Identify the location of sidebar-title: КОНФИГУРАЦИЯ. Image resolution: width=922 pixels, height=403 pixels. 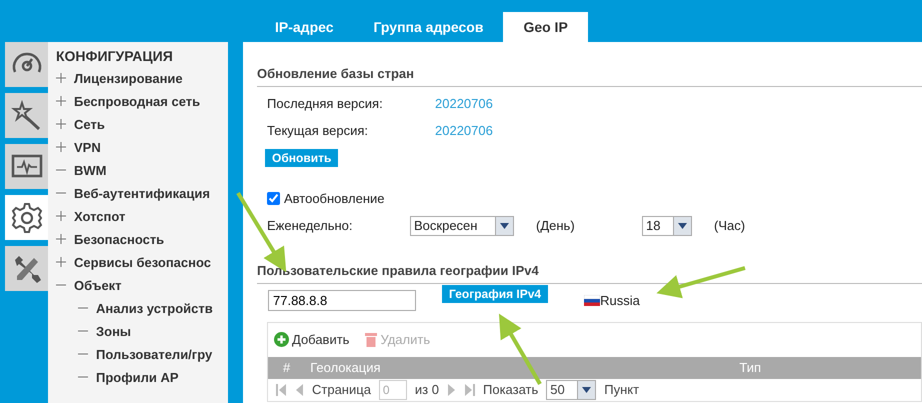
(115, 56).